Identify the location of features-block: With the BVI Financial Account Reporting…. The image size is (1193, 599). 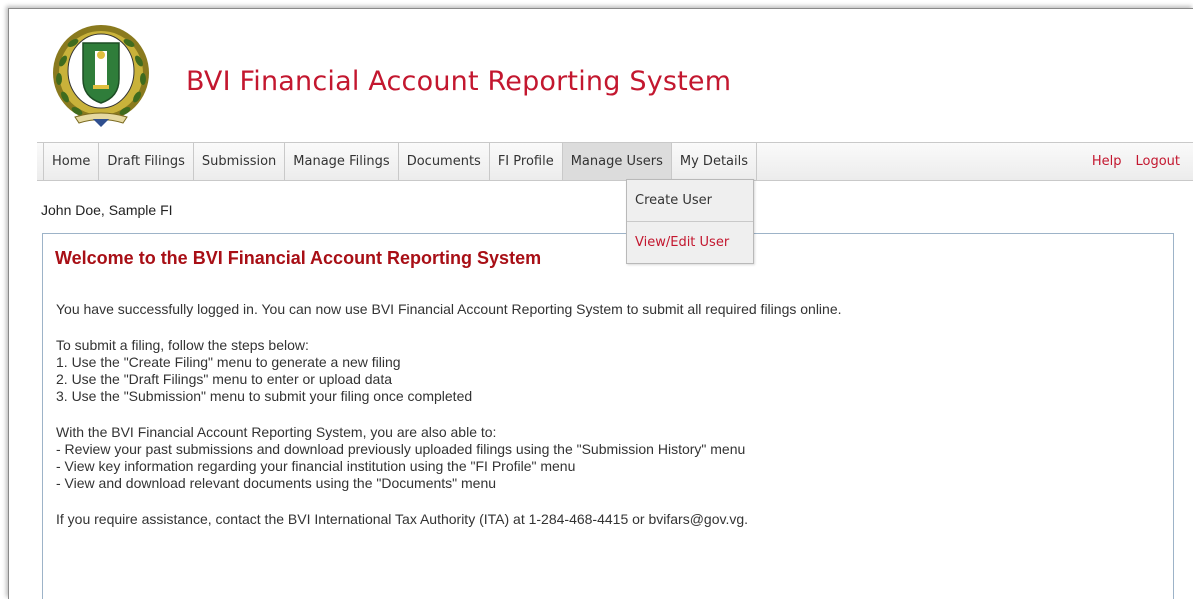
(610, 458).